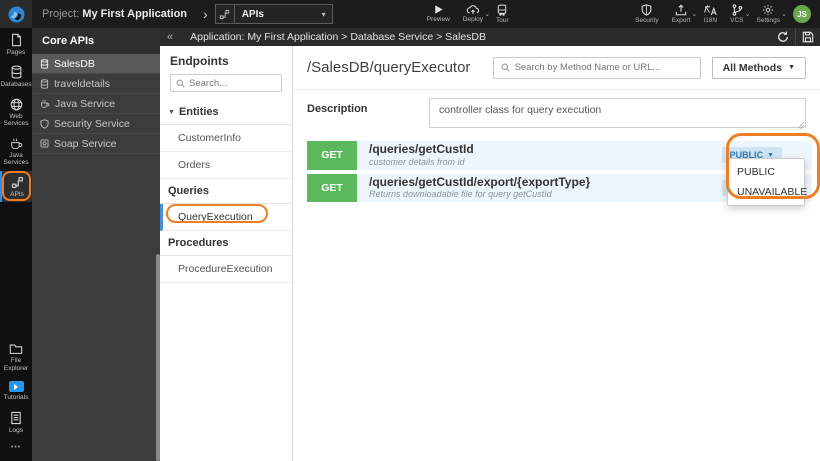  Describe the element at coordinates (710, 20) in the screenshot. I see `i18n-label: I18N` at that location.